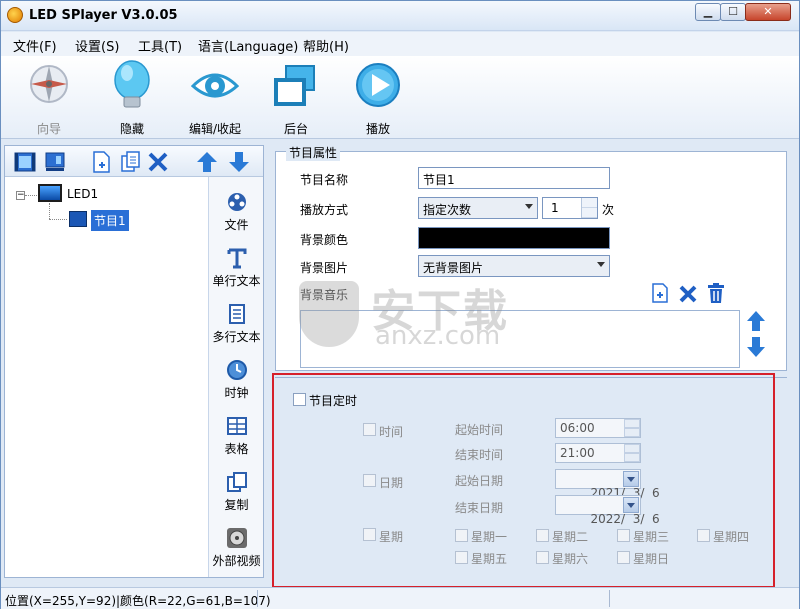  Describe the element at coordinates (324, 240) in the screenshot. I see `bg-color-label: 背景颜色` at that location.